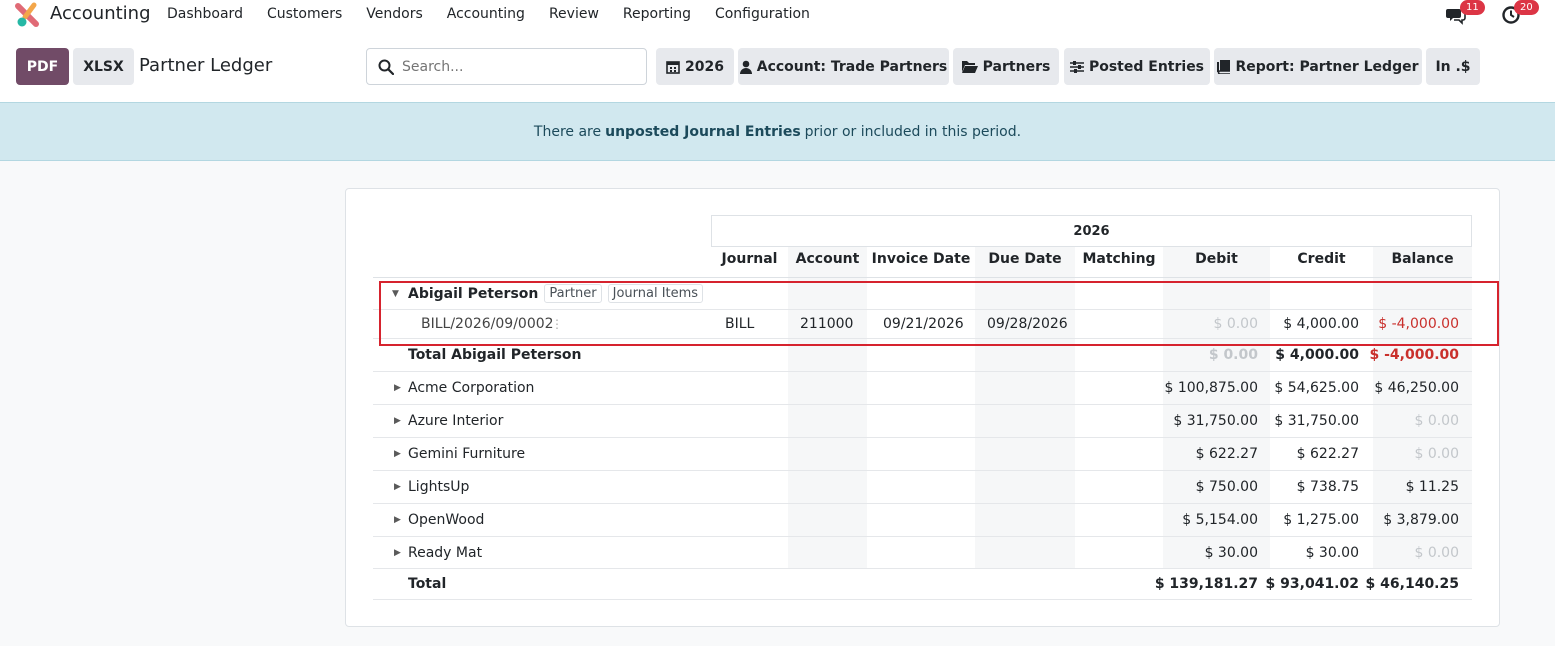 Image resolution: width=1555 pixels, height=646 pixels. I want to click on line-invoice-date: 09/21/2026, so click(923, 324).